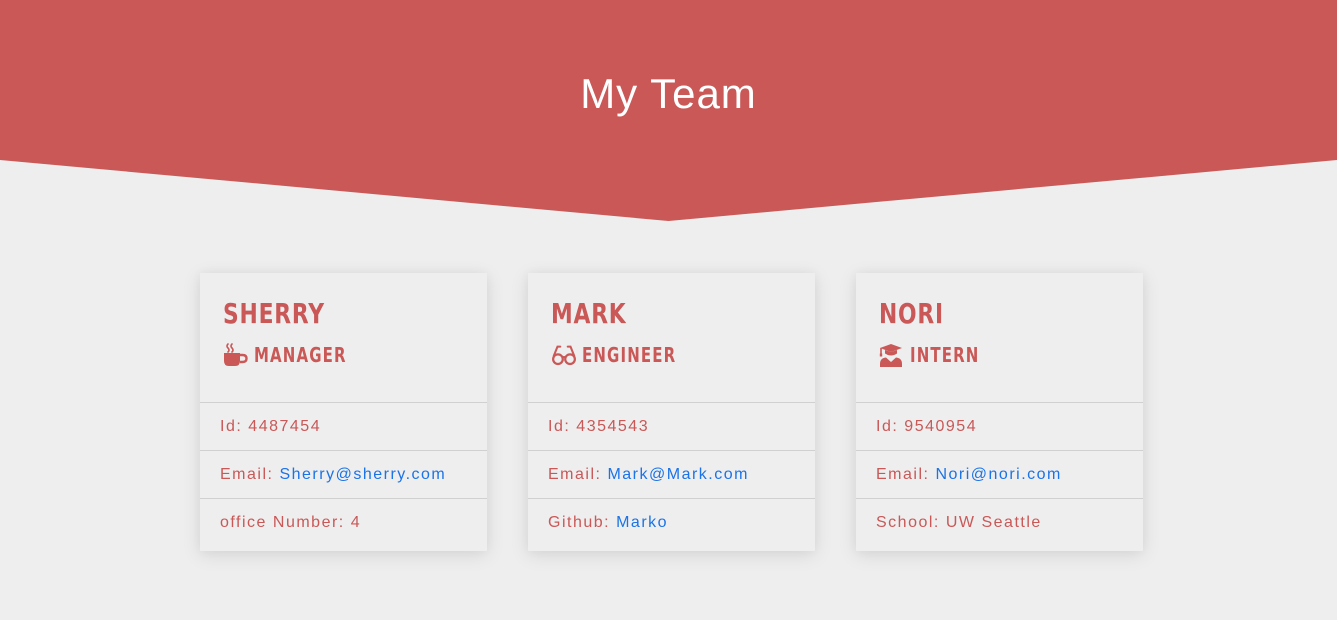 The height and width of the screenshot is (620, 1337). Describe the element at coordinates (285, 426) in the screenshot. I see `id-value: 4487454` at that location.